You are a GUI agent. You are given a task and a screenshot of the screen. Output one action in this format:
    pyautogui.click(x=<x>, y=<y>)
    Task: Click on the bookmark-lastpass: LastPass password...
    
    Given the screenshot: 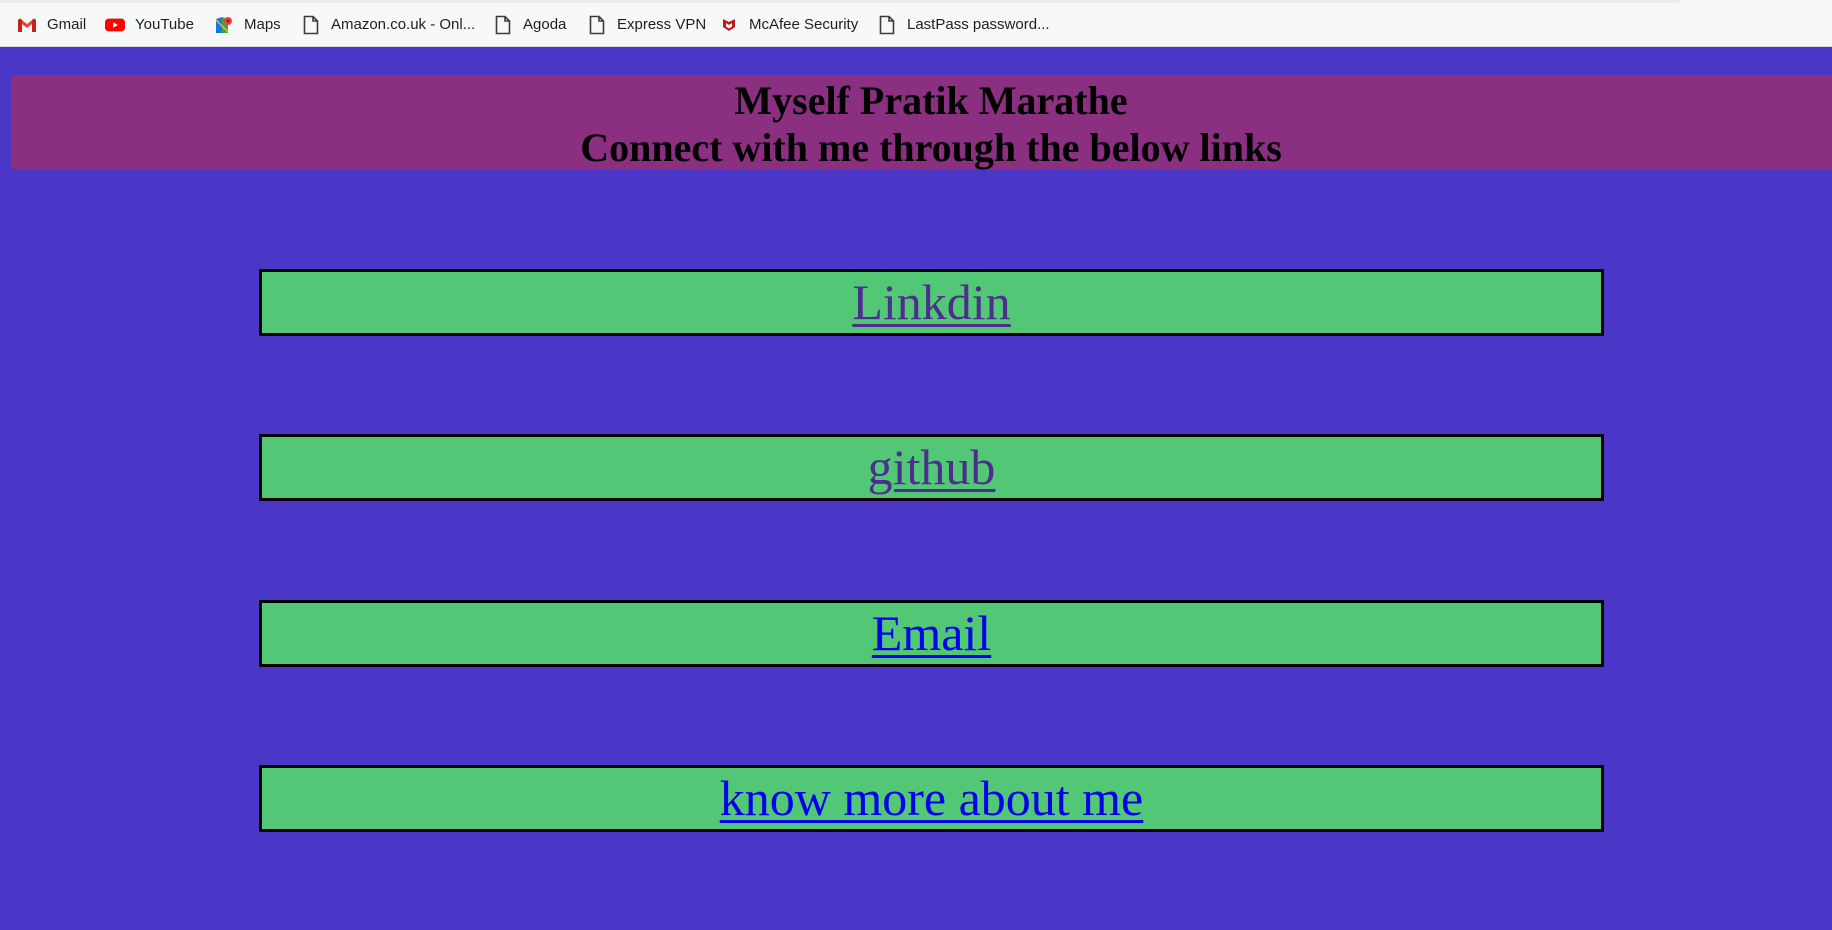 What is the action you would take?
    pyautogui.click(x=963, y=25)
    